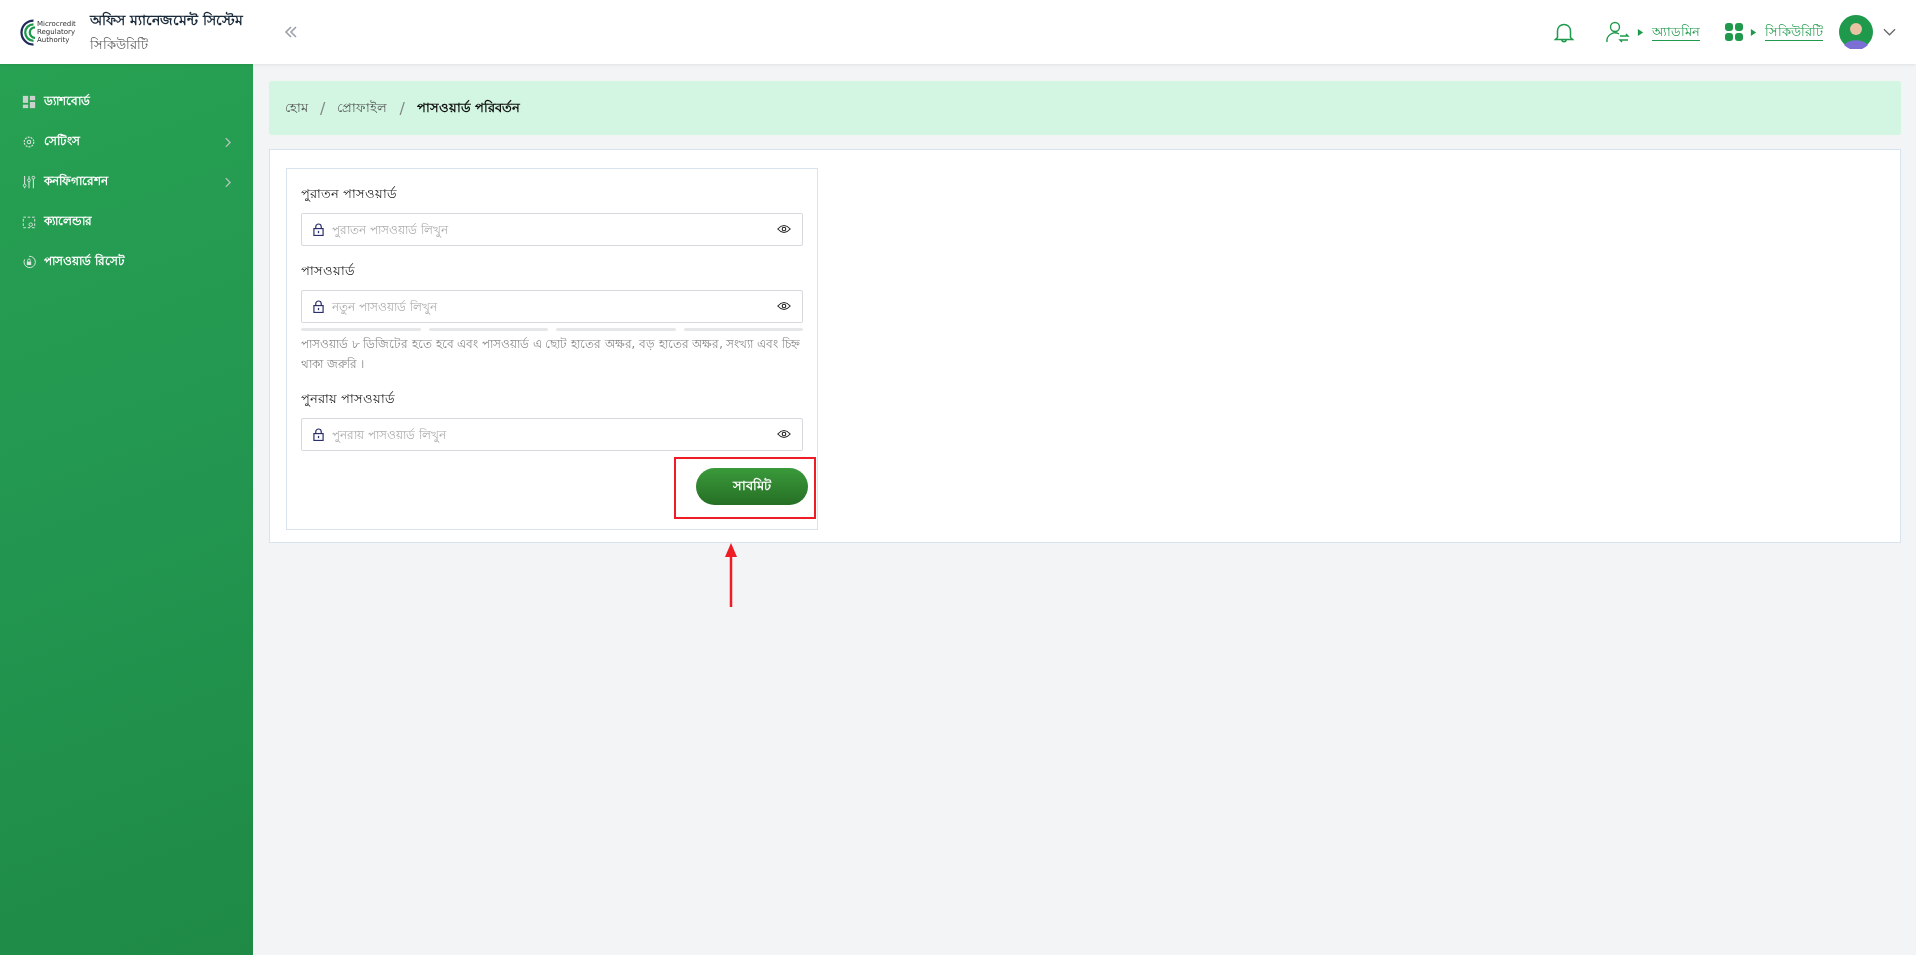 The height and width of the screenshot is (955, 1916). I want to click on sidebar-item: সেটিংস, so click(126, 142).